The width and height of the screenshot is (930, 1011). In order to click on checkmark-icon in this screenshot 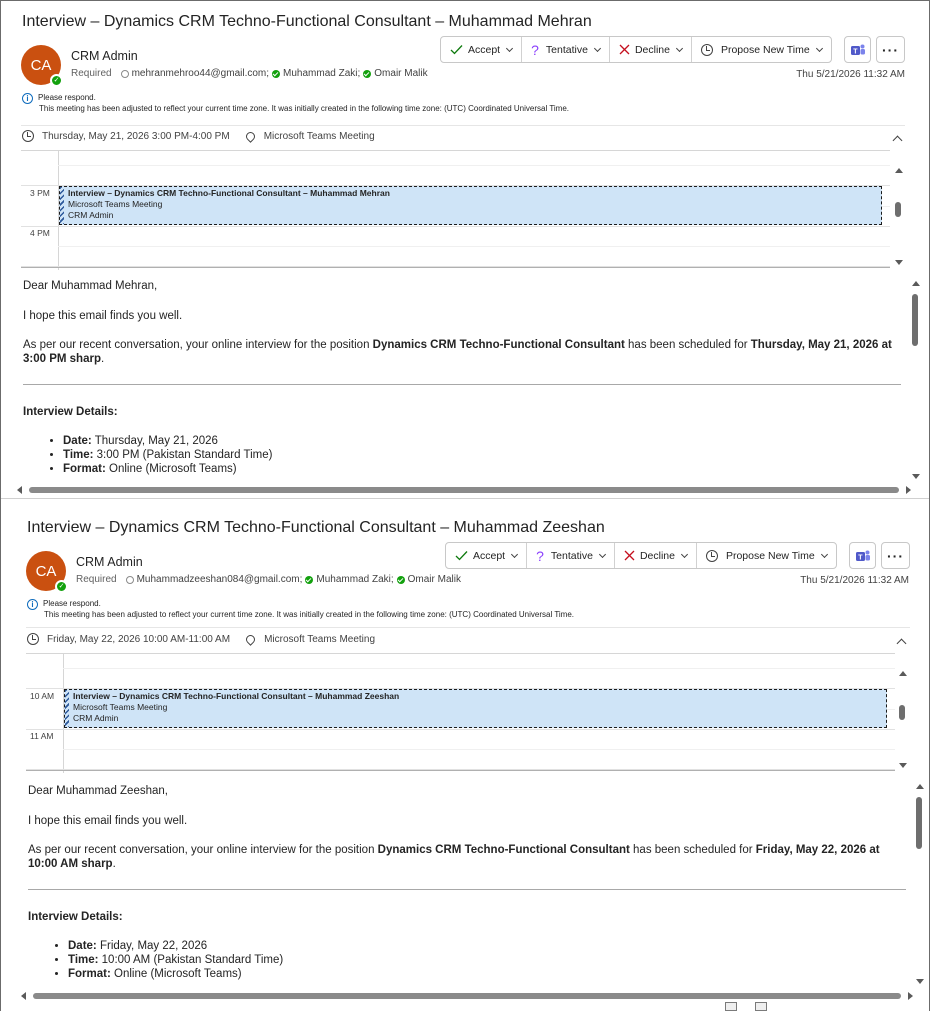, I will do `click(461, 556)`.